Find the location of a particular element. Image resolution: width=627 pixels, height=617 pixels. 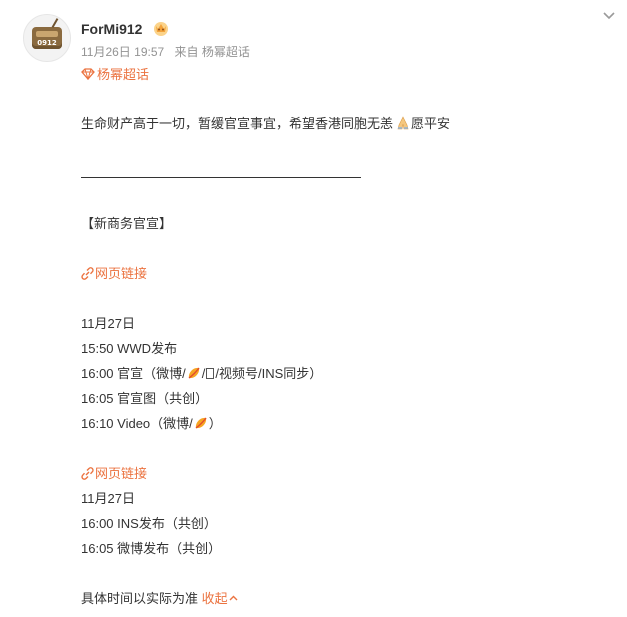

schedule-line-1: 15:50 WWD发布 is located at coordinates (129, 348).